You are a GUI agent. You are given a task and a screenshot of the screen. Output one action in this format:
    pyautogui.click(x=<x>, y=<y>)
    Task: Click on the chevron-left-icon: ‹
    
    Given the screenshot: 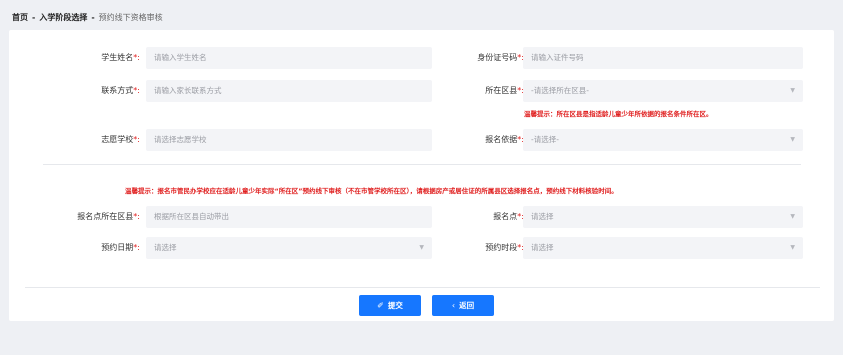 What is the action you would take?
    pyautogui.click(x=453, y=305)
    